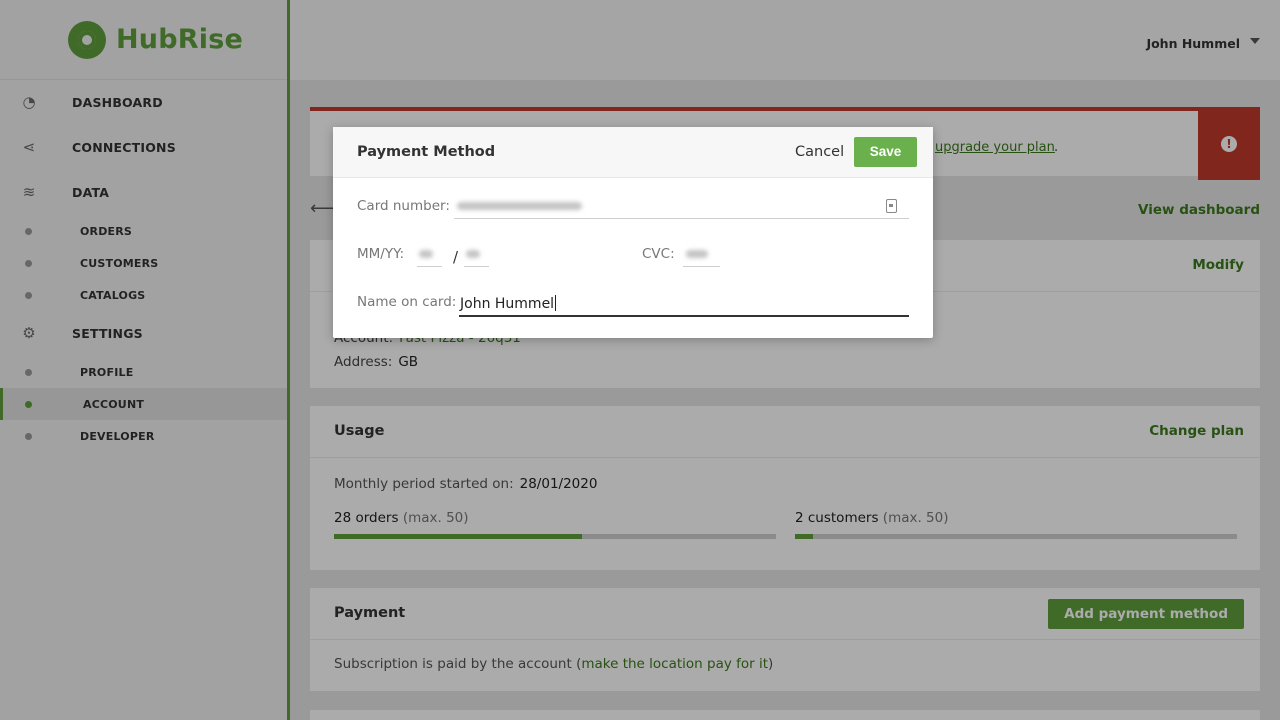  Describe the element at coordinates (885, 152) in the screenshot. I see `save-button: Save` at that location.